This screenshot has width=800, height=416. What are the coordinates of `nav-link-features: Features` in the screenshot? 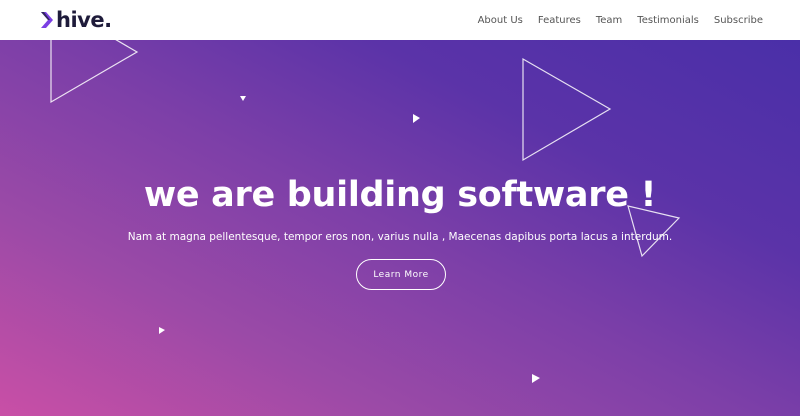 It's located at (559, 20).